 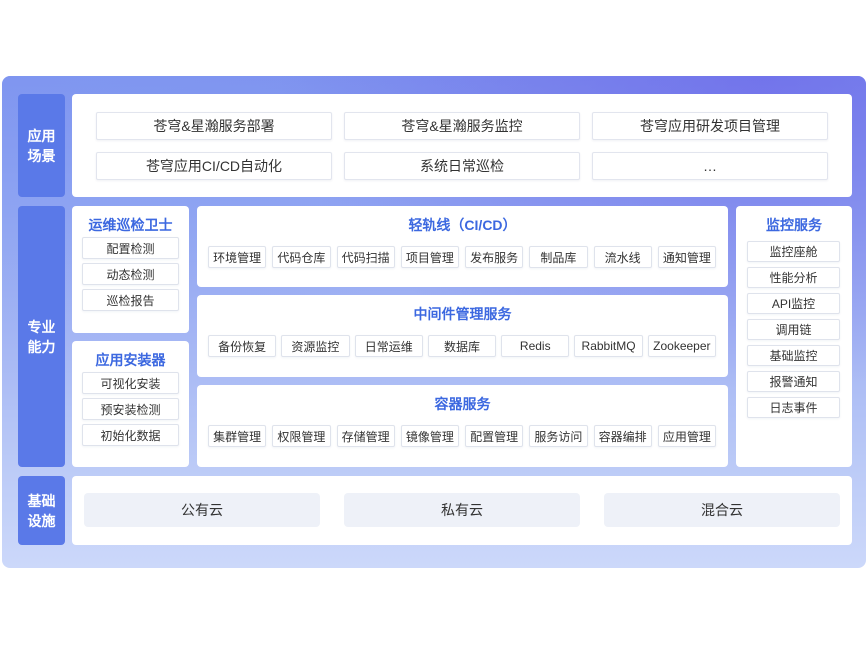 What do you see at coordinates (130, 360) in the screenshot?
I see `app-installer-title: 应用安装器` at bounding box center [130, 360].